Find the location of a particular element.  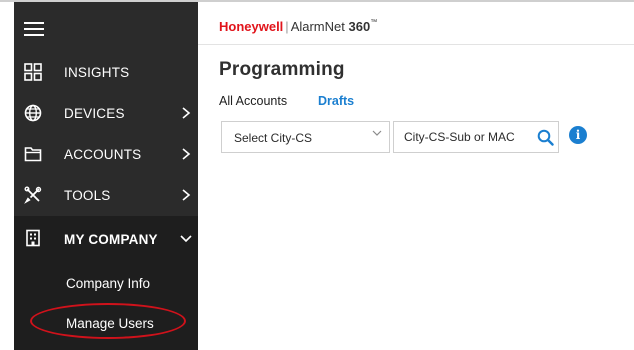

submenu-item-label: Manage Users is located at coordinates (110, 323).